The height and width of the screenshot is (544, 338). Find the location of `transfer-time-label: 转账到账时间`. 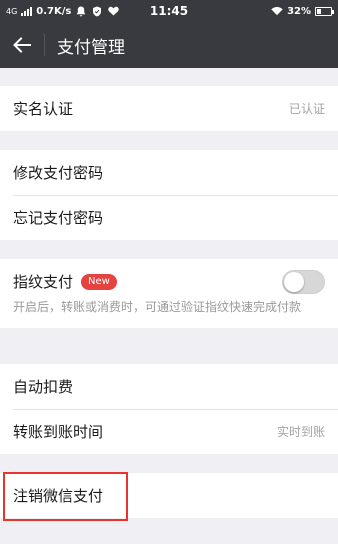

transfer-time-label: 转账到账时间 is located at coordinates (58, 432).